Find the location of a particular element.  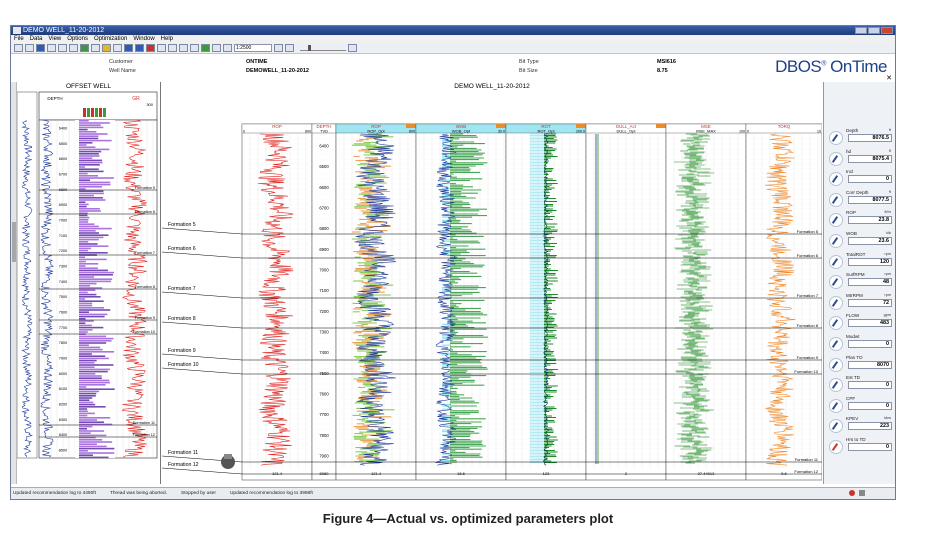

gauge-wob: WOB klb 23.6 is located at coordinates (860, 240).